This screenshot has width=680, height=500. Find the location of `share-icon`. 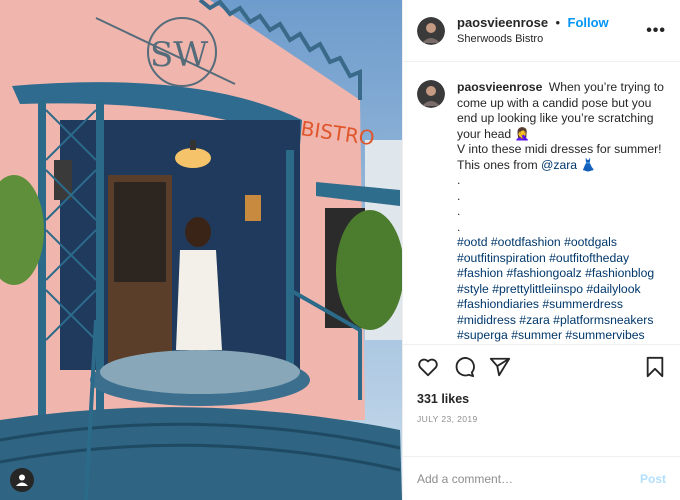

share-icon is located at coordinates (500, 367).